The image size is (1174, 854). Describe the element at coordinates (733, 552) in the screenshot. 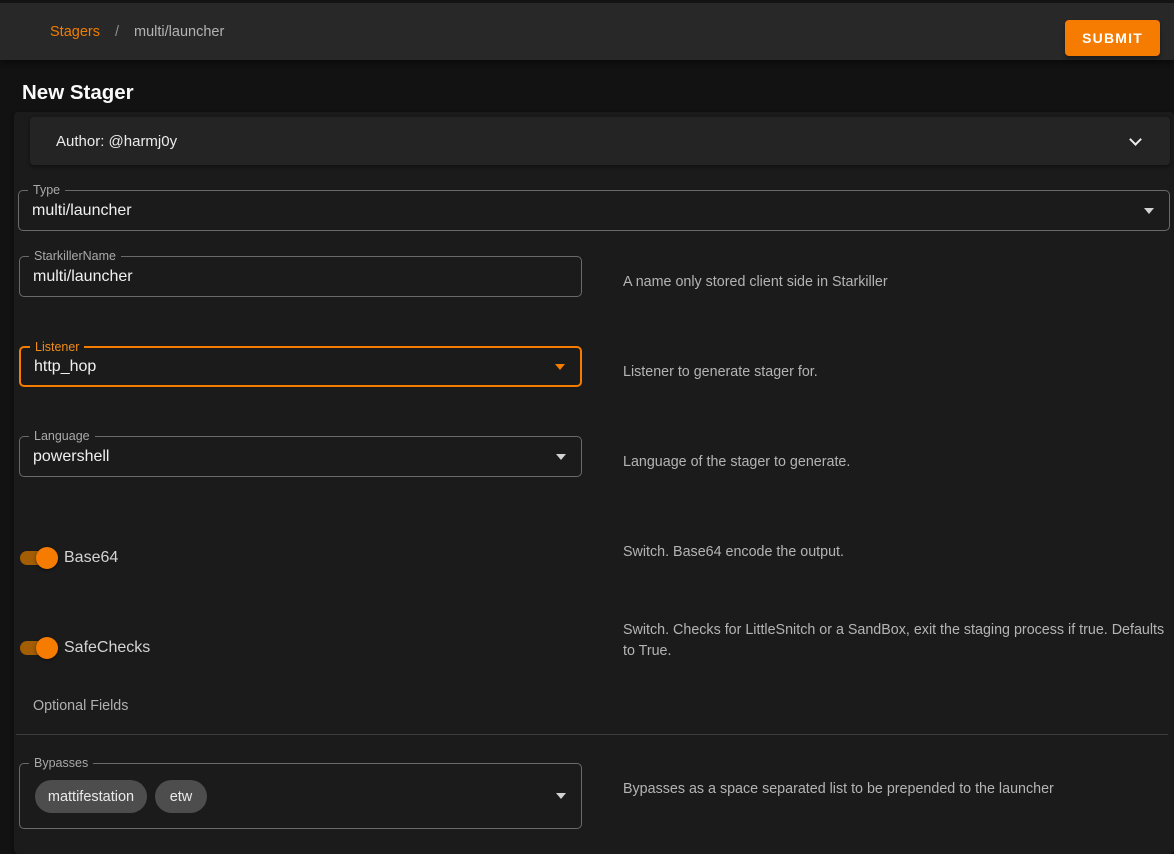

I see `base64-description: Switch. Base64 encode the output.` at that location.